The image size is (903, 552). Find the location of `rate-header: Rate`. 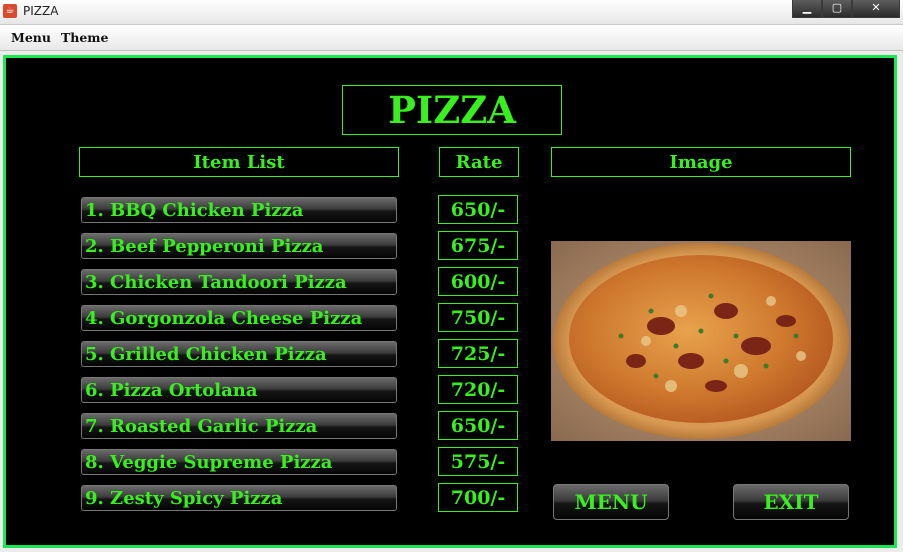

rate-header: Rate is located at coordinates (479, 162).